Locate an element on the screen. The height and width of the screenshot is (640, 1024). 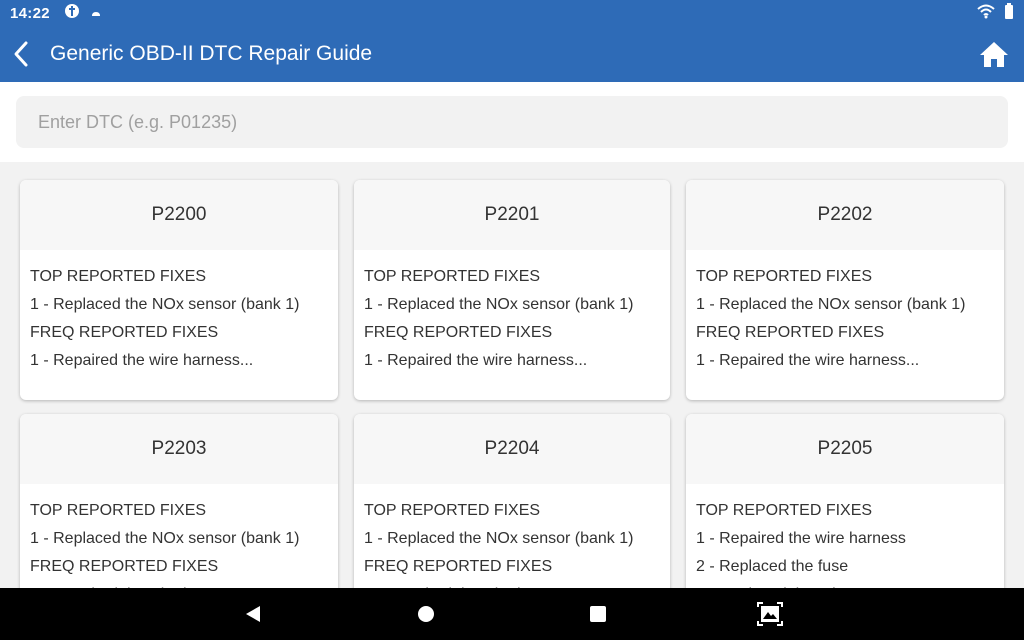
dtc-code: P2203 is located at coordinates (179, 449).